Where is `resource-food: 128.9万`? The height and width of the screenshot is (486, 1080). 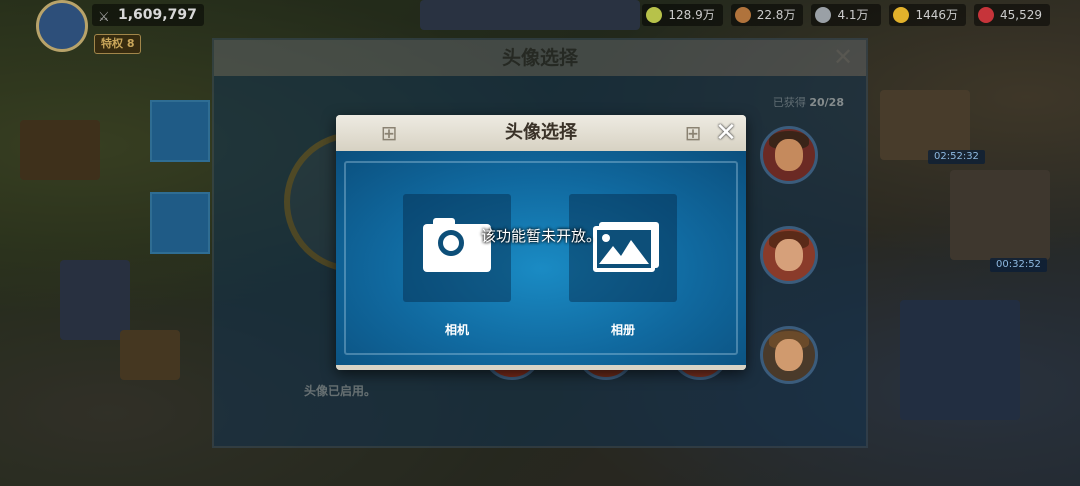
resource-food: 128.9万 is located at coordinates (682, 15).